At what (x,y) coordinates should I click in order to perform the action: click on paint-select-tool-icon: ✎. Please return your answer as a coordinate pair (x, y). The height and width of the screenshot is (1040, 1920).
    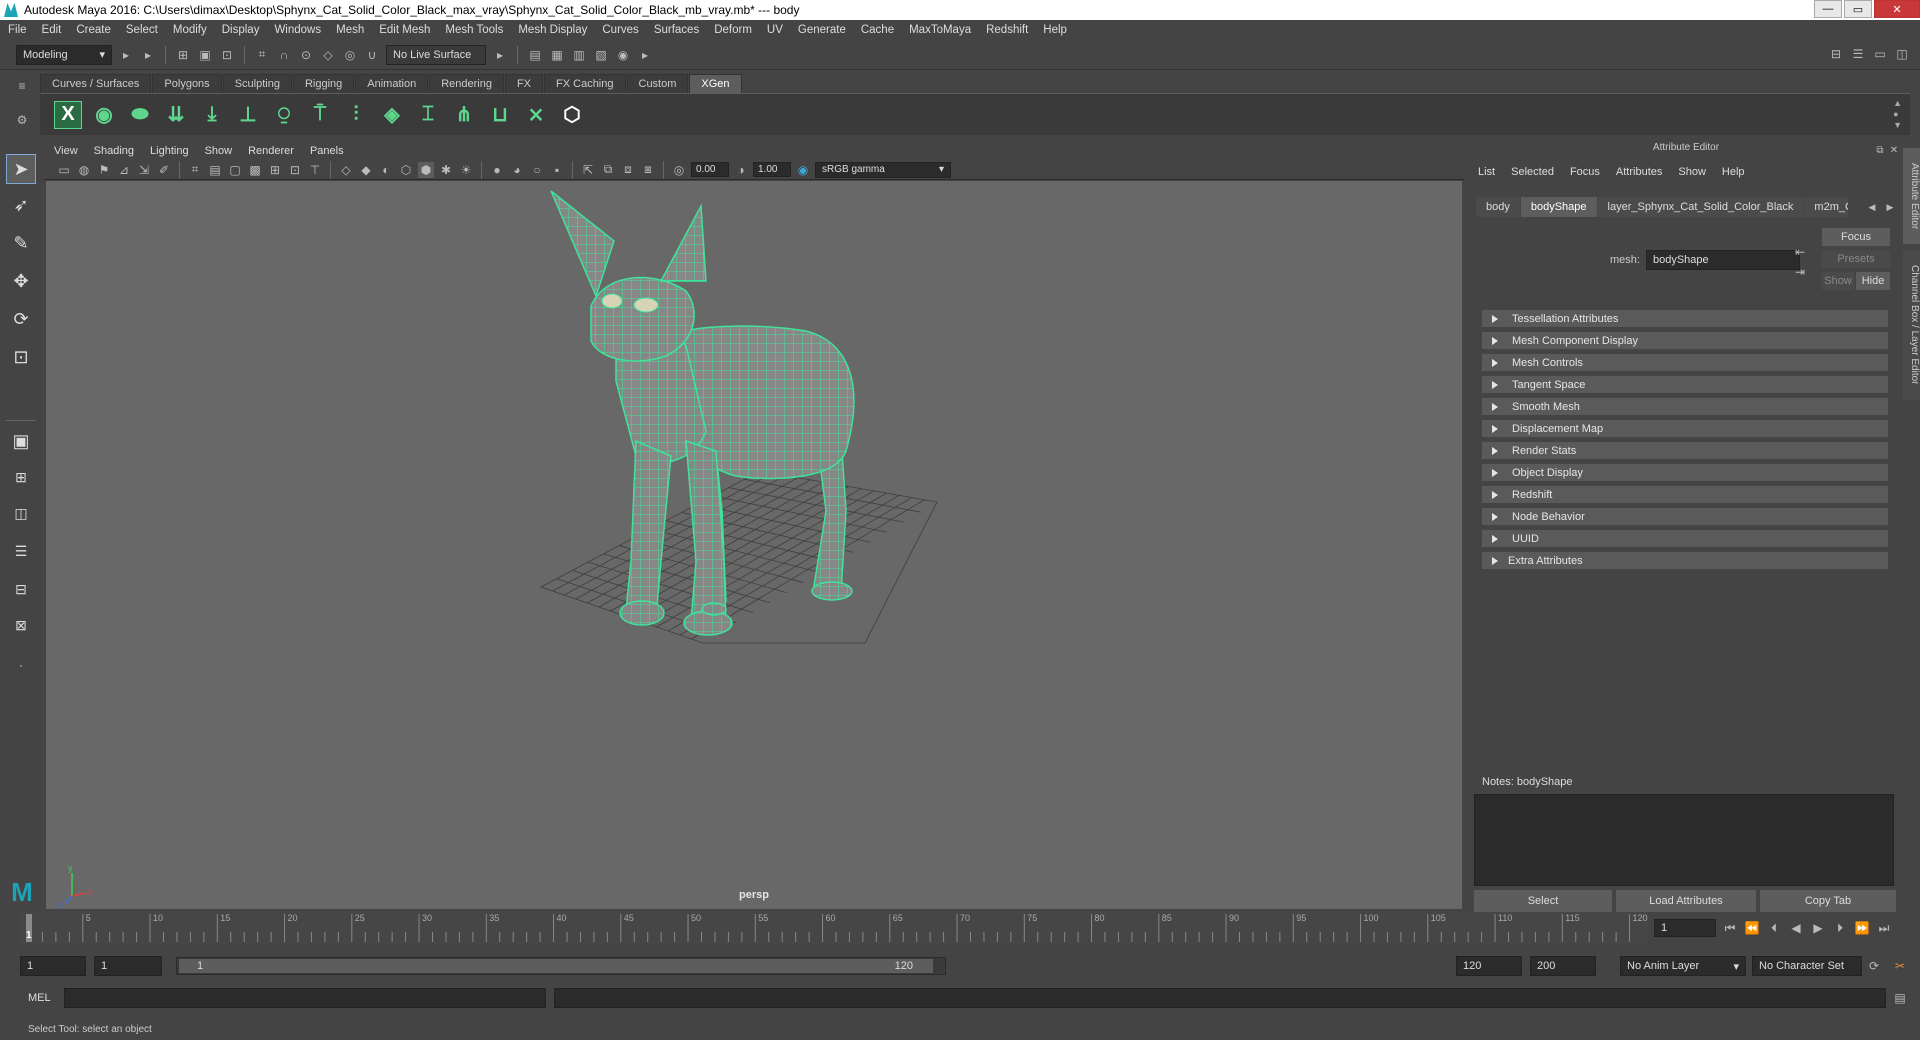
    Looking at the image, I should click on (21, 243).